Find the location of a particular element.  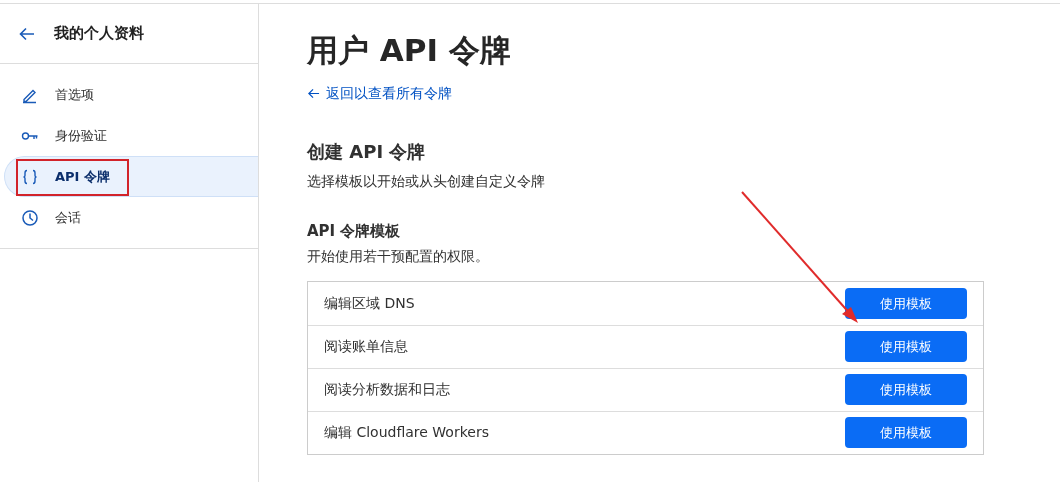

templates-description: 开始使用若干预配置的权限。 is located at coordinates (398, 256).